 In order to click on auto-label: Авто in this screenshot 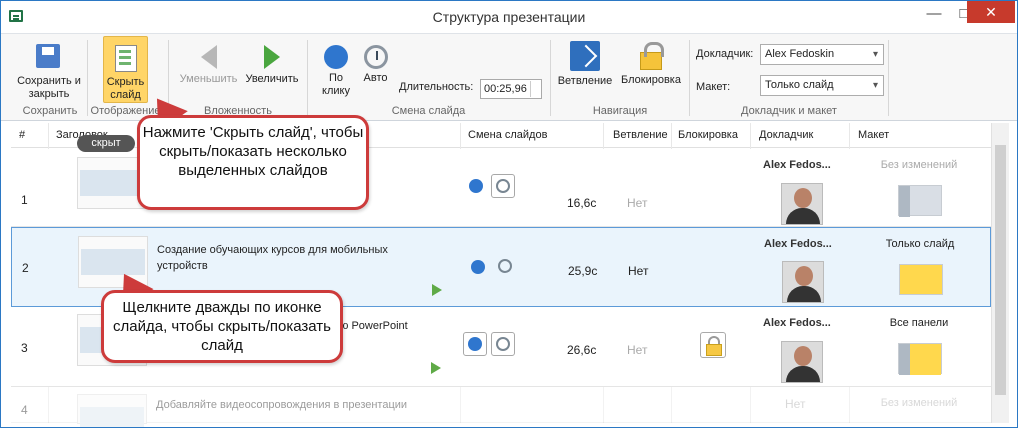, I will do `click(375, 78)`.